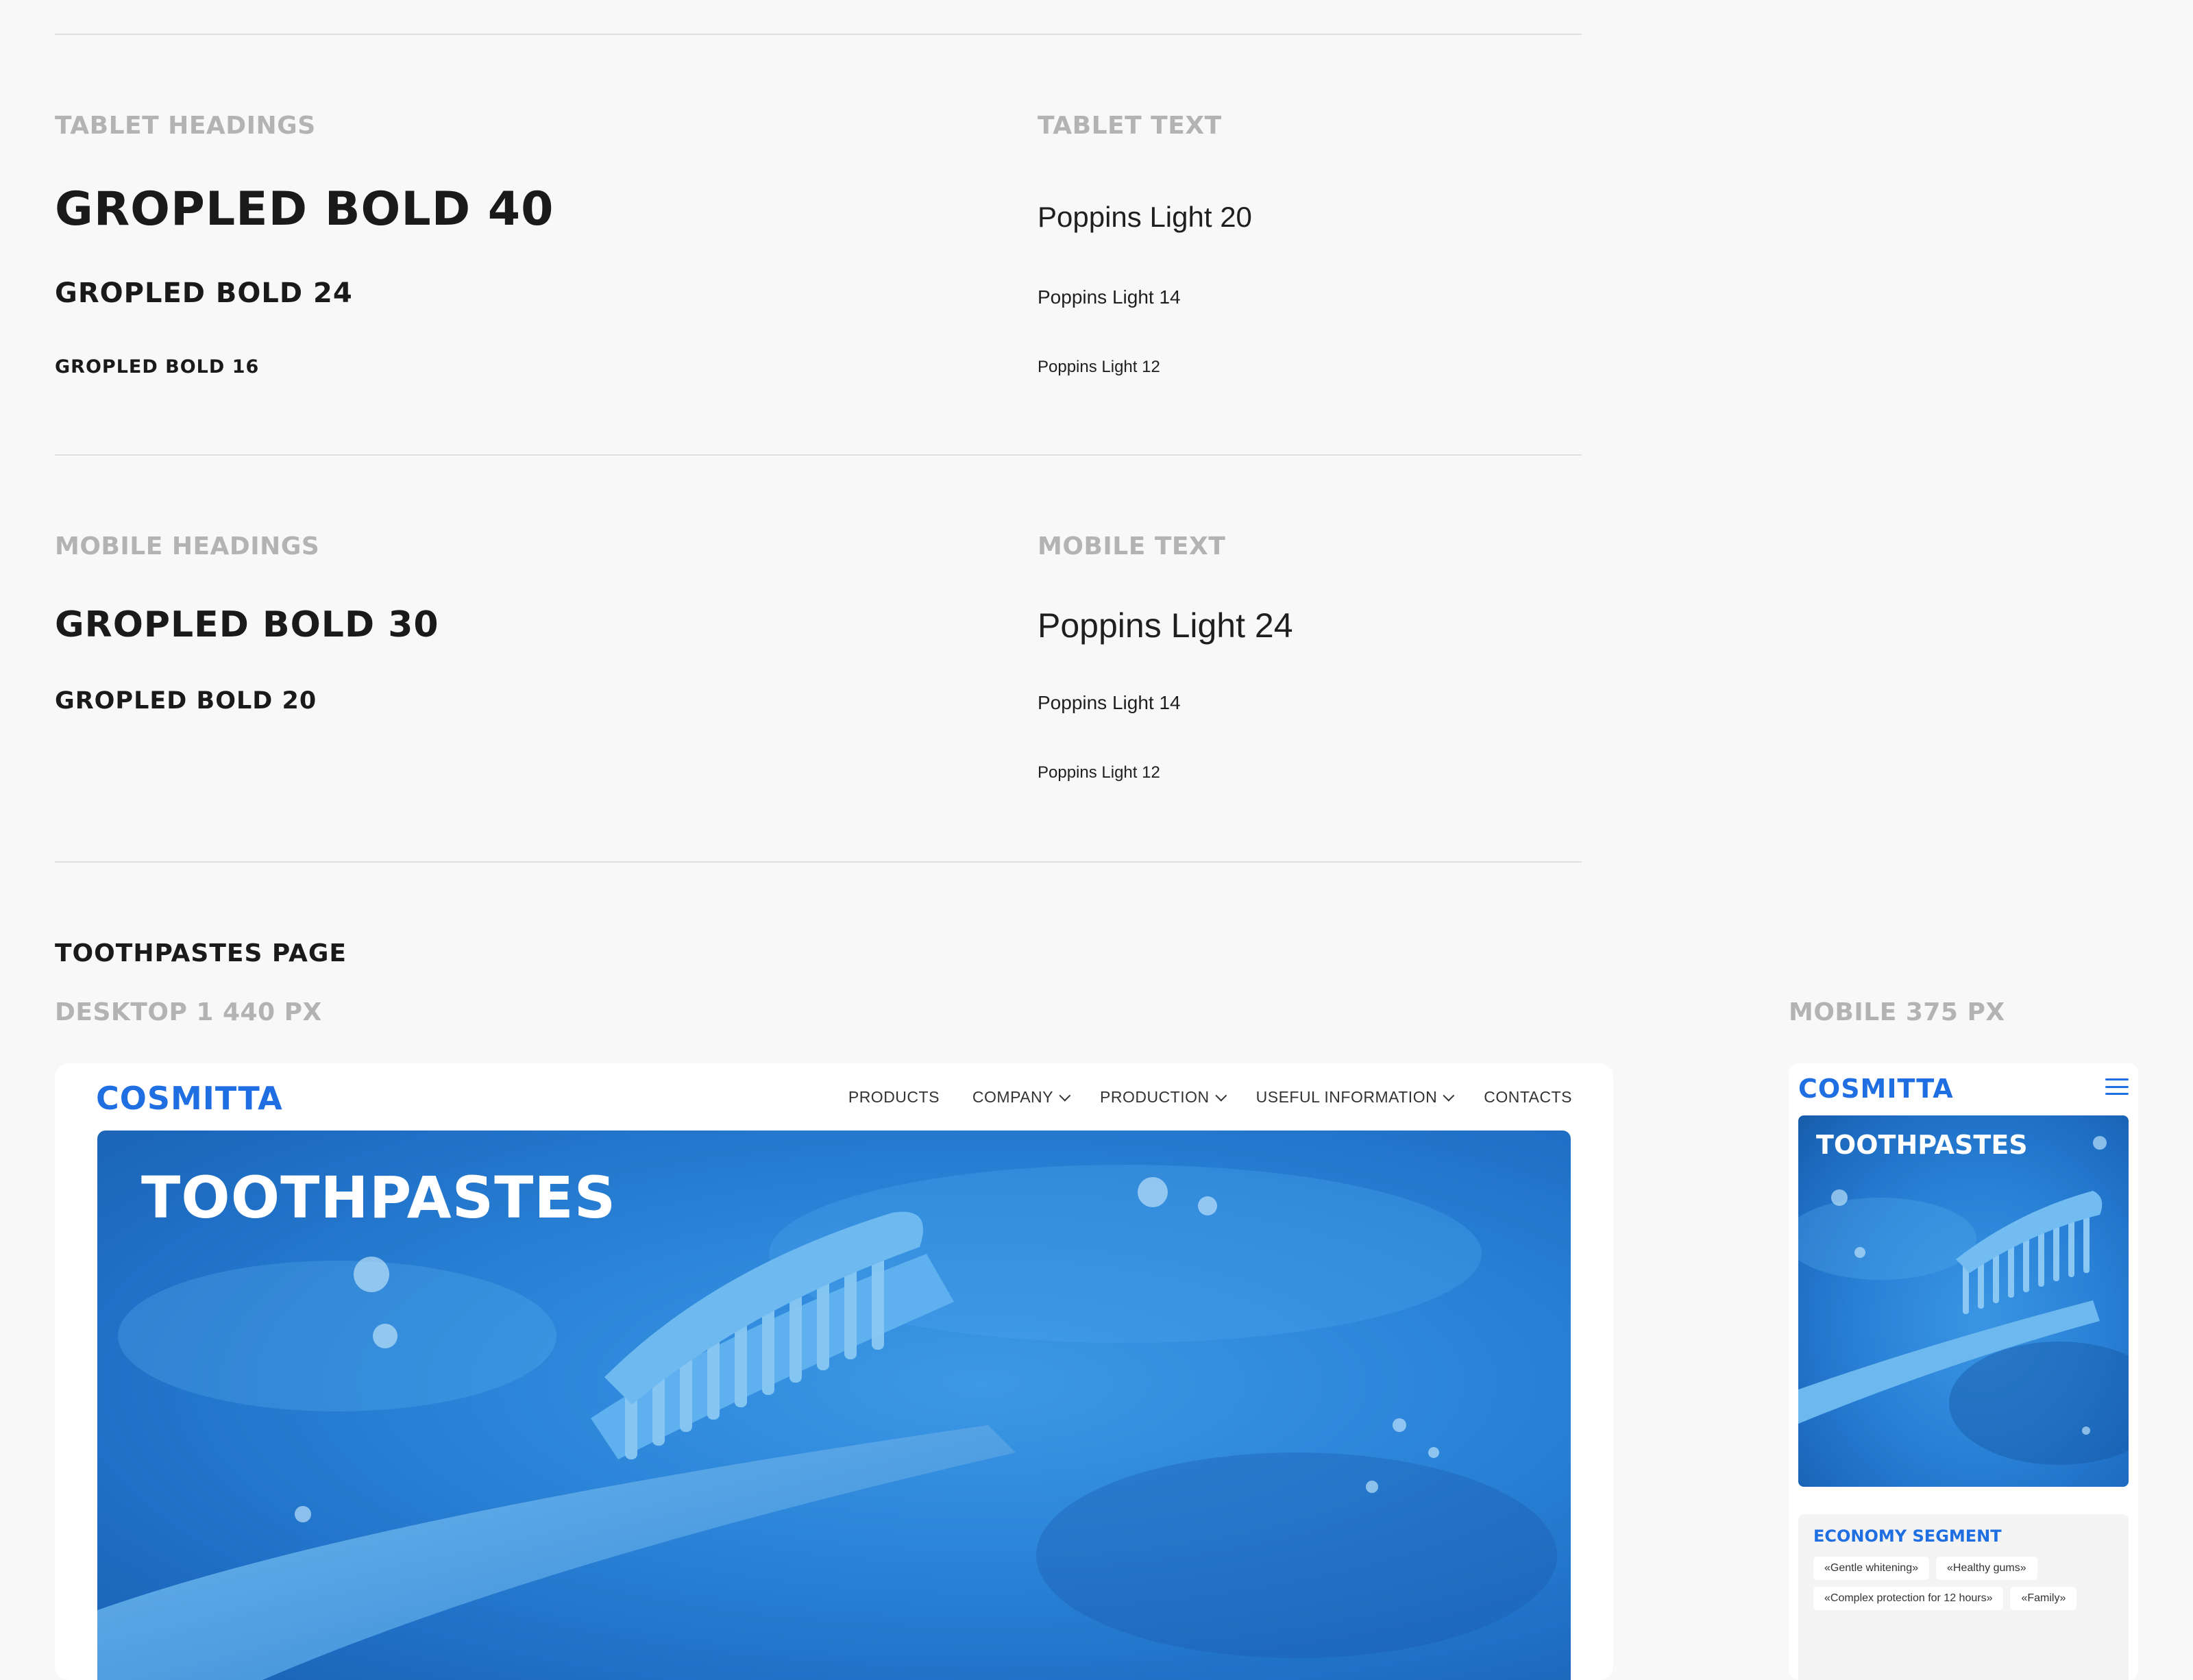  I want to click on desktop-logo: COSMITTA, so click(189, 1098).